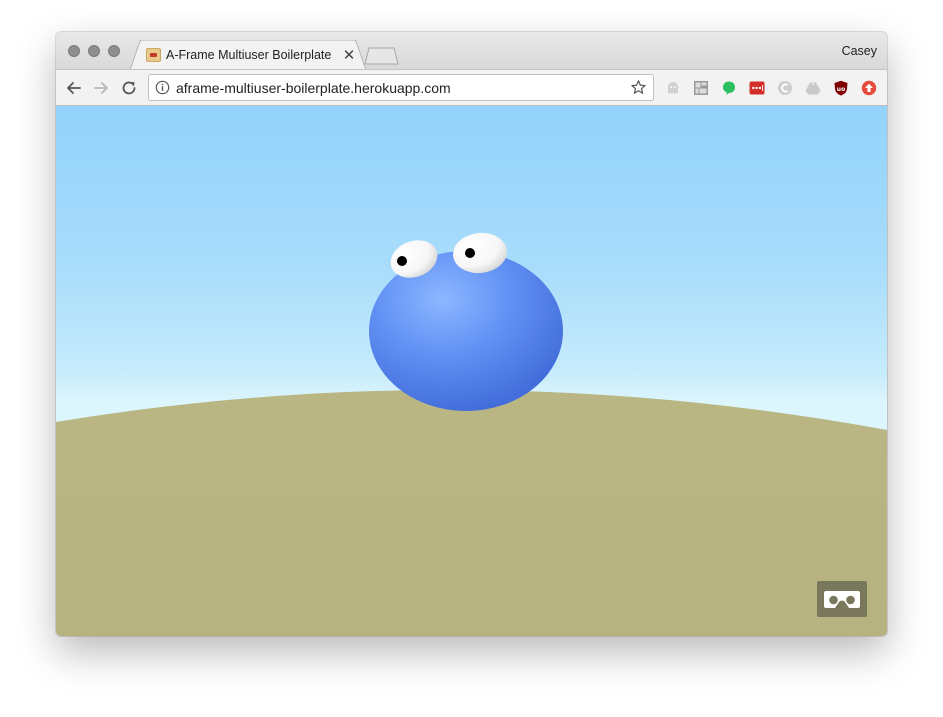 This screenshot has width=943, height=717. What do you see at coordinates (382, 56) in the screenshot?
I see `new-tab-button` at bounding box center [382, 56].